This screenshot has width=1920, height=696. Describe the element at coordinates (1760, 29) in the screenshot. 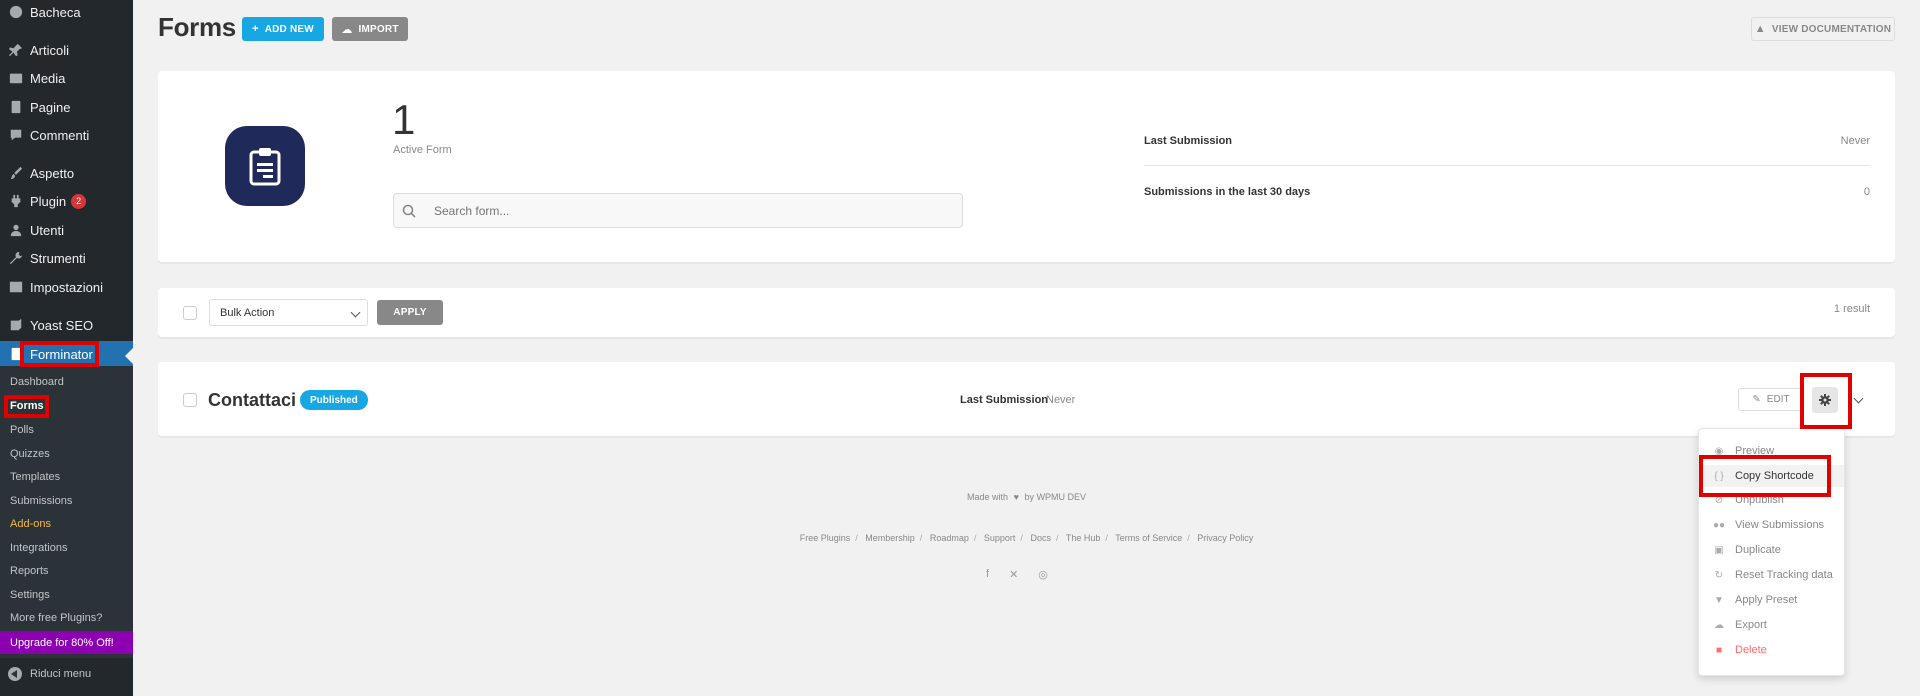

I see `graduation-cap-icon: ▲` at that location.